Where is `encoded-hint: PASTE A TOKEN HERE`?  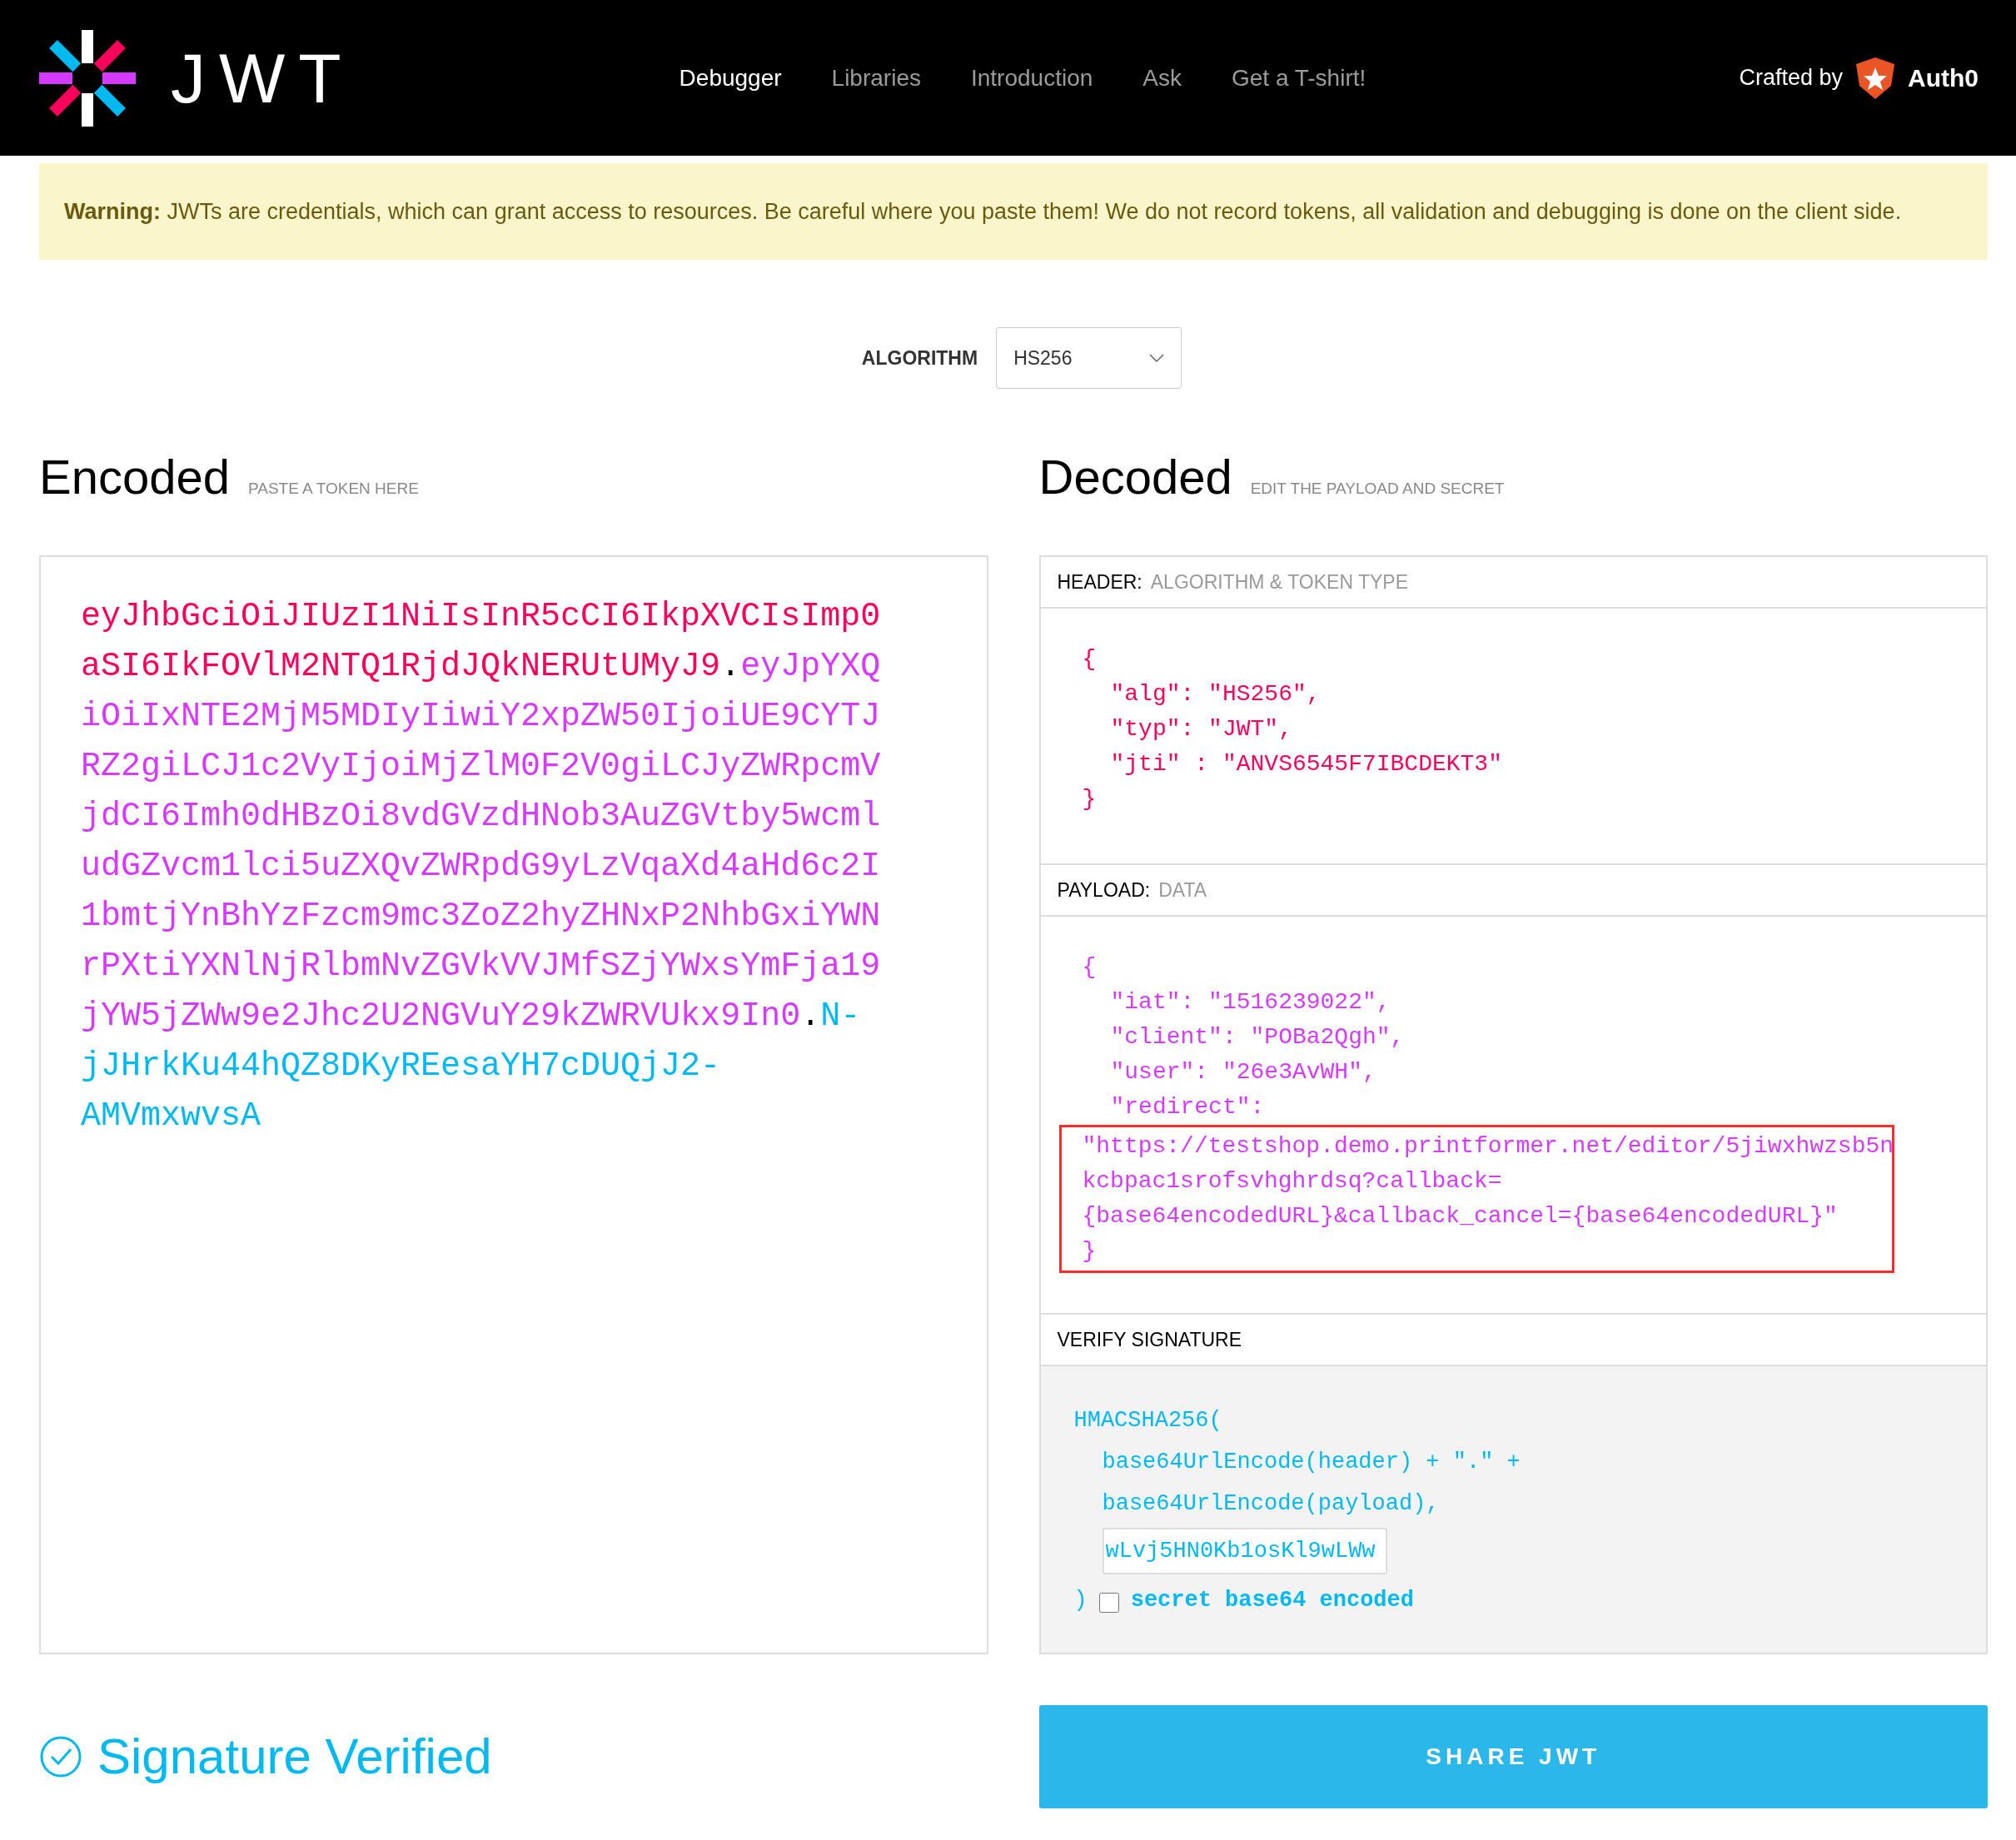 encoded-hint: PASTE A TOKEN HERE is located at coordinates (334, 489).